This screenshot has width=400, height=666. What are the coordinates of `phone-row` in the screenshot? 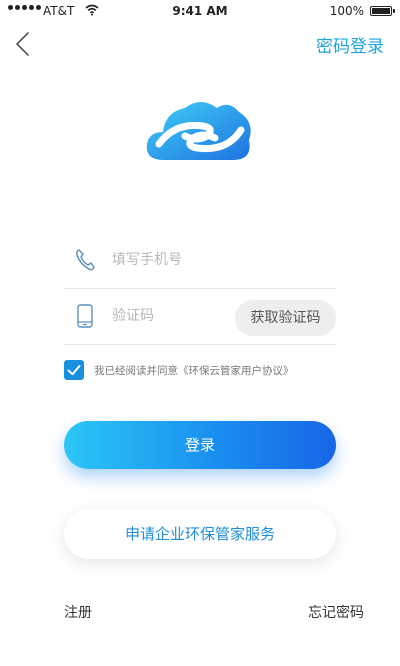 It's located at (200, 260).